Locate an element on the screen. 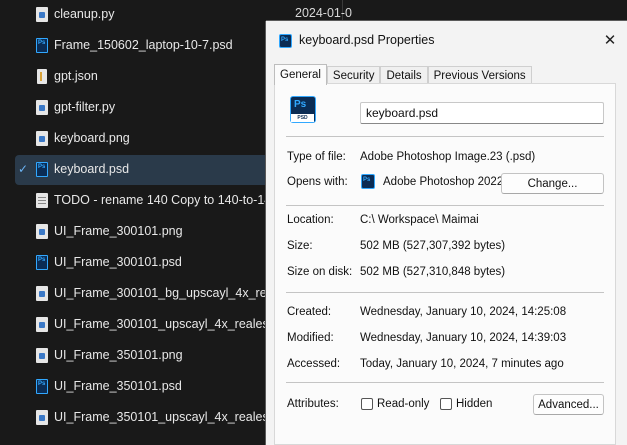 The height and width of the screenshot is (445, 627). file-name: gpt-filter.py is located at coordinates (85, 107).